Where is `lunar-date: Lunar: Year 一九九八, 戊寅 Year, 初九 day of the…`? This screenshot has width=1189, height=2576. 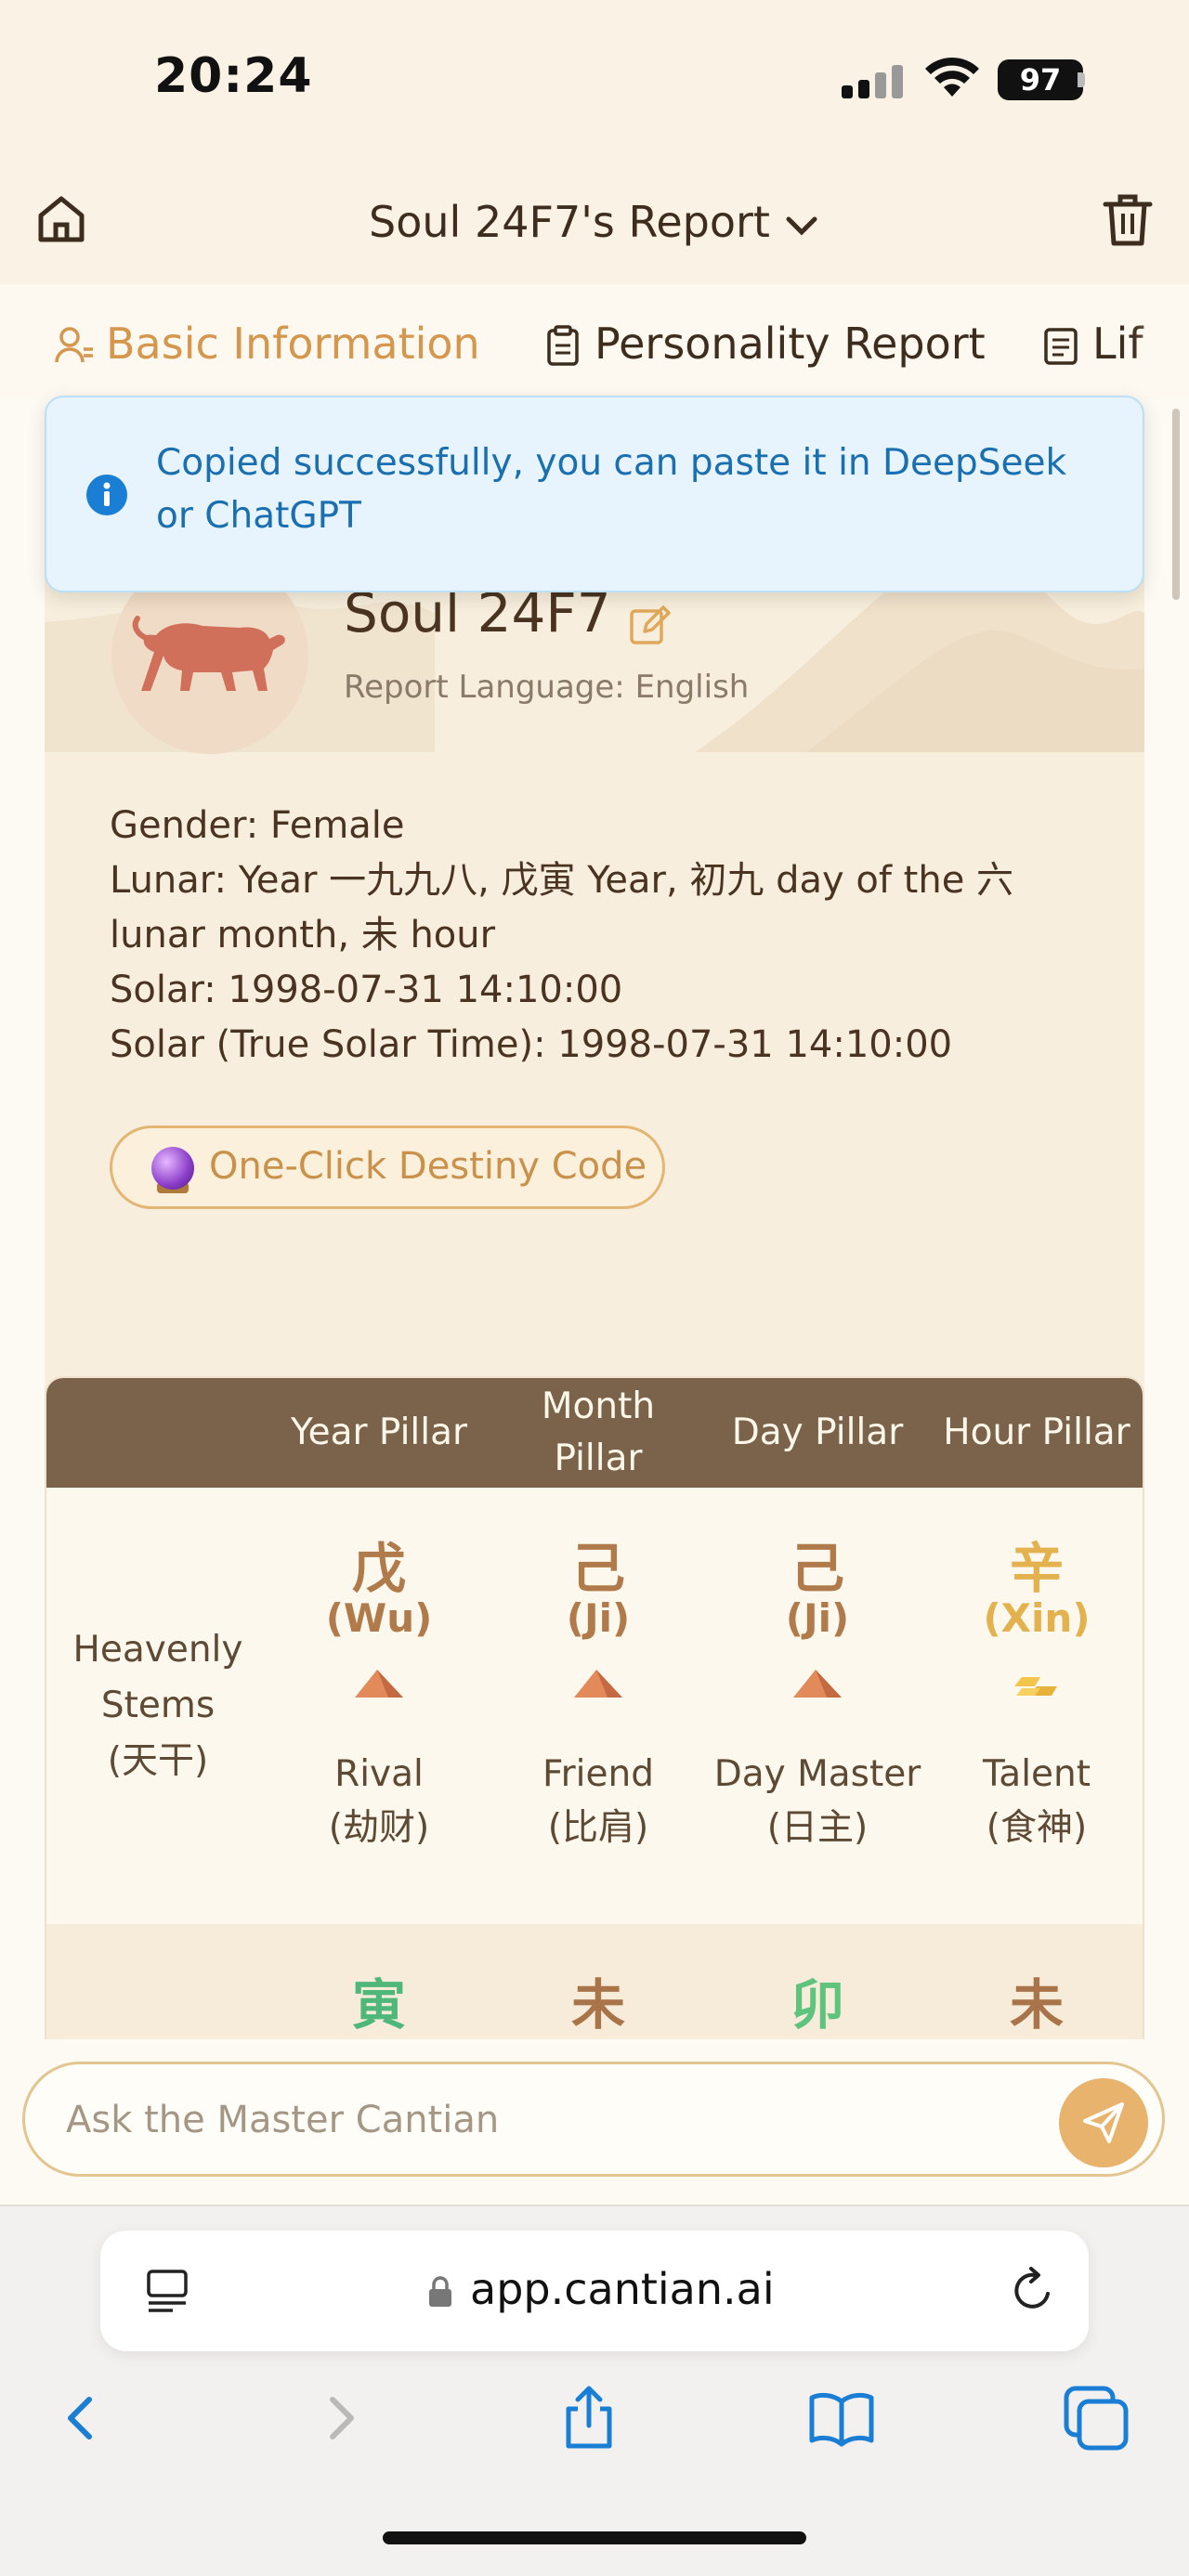
lunar-date: Lunar: Year 一九九八, 戊寅 Year, 初九 day of the… is located at coordinates (562, 880).